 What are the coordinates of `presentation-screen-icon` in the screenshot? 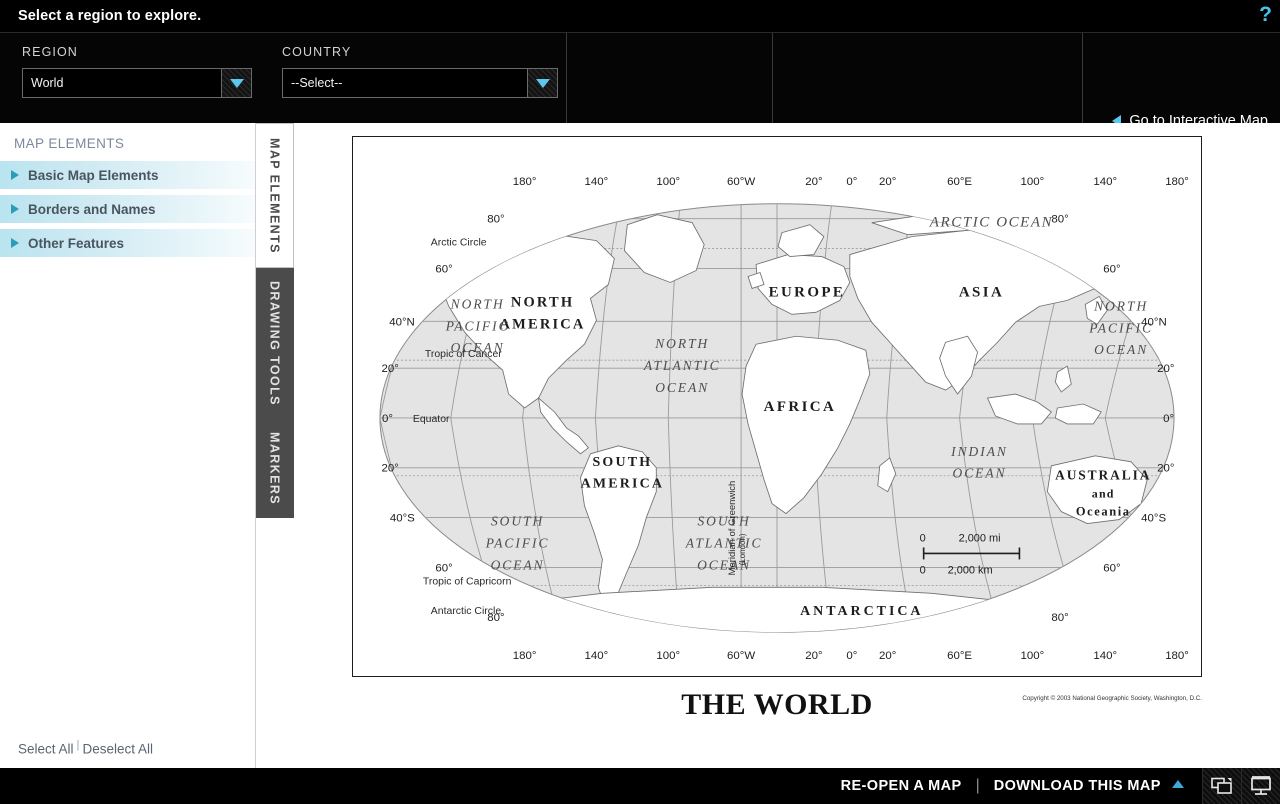 It's located at (1260, 786).